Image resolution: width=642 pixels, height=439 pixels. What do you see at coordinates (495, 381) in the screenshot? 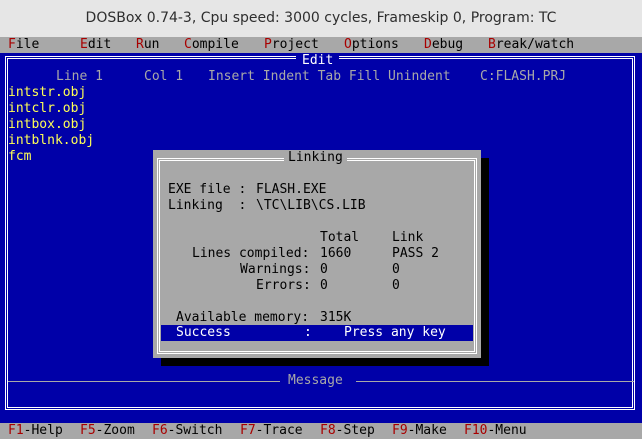
I see `message-divider-right` at bounding box center [495, 381].